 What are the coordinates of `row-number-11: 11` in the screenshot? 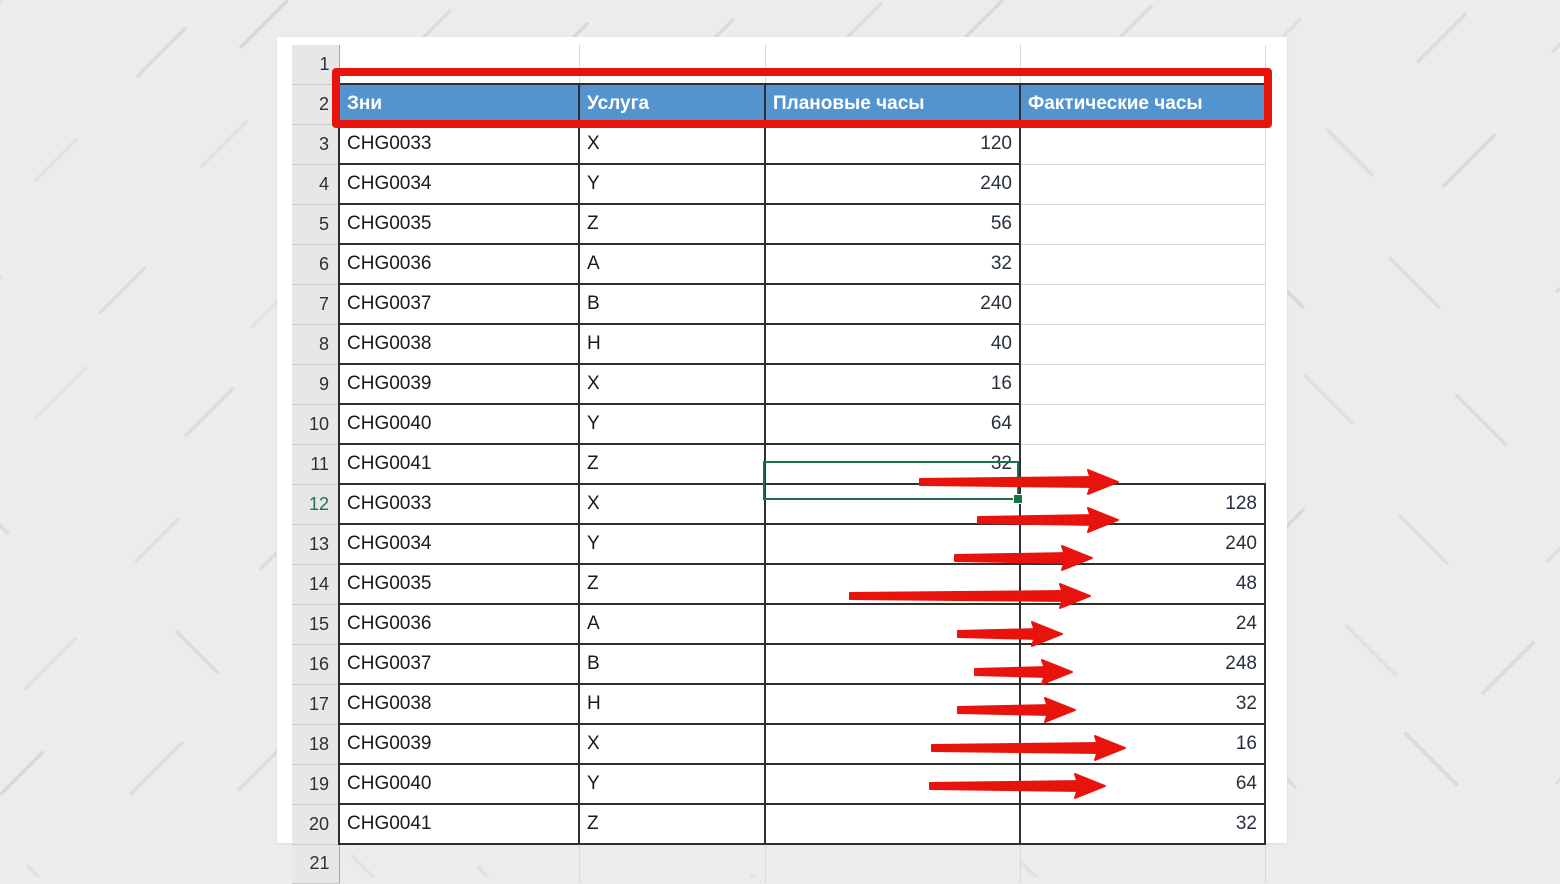 It's located at (316, 464).